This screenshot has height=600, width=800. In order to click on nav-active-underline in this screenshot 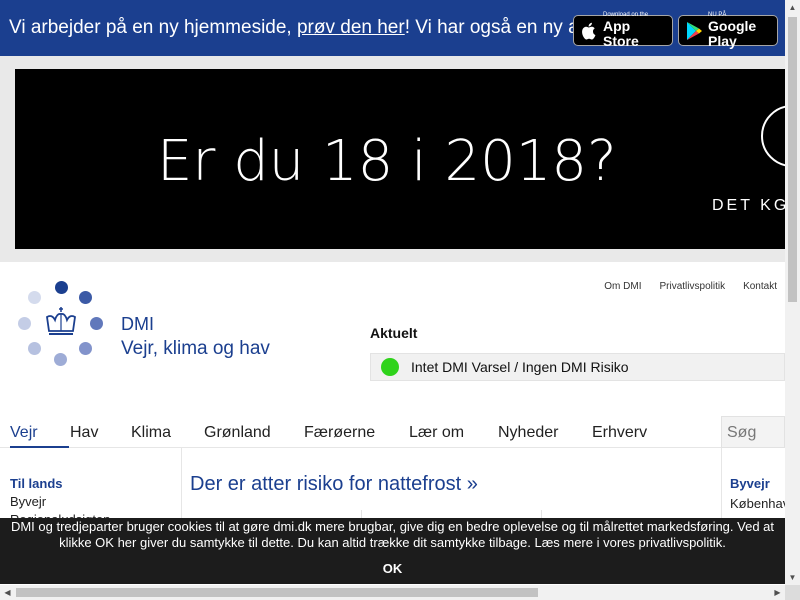, I will do `click(39, 447)`.